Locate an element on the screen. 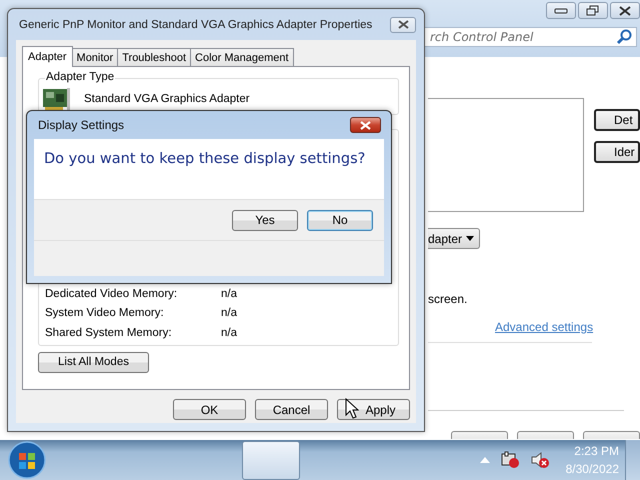  speaker-muted-icon is located at coordinates (540, 460).